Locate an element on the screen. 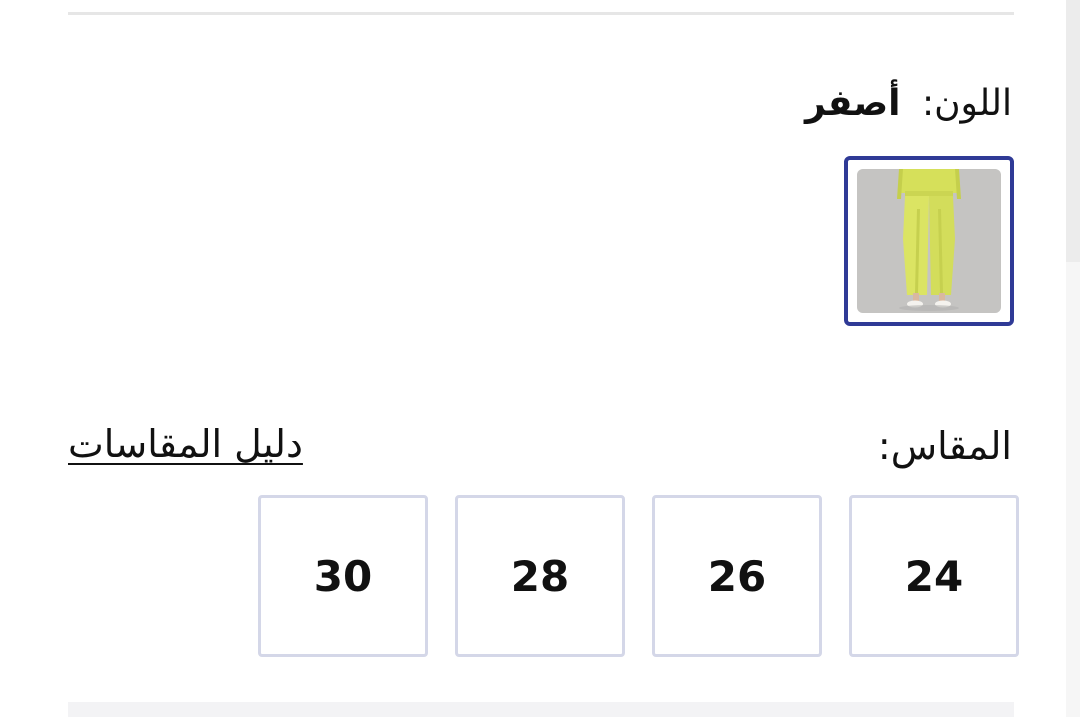  size-option-24: 24 is located at coordinates (934, 576).